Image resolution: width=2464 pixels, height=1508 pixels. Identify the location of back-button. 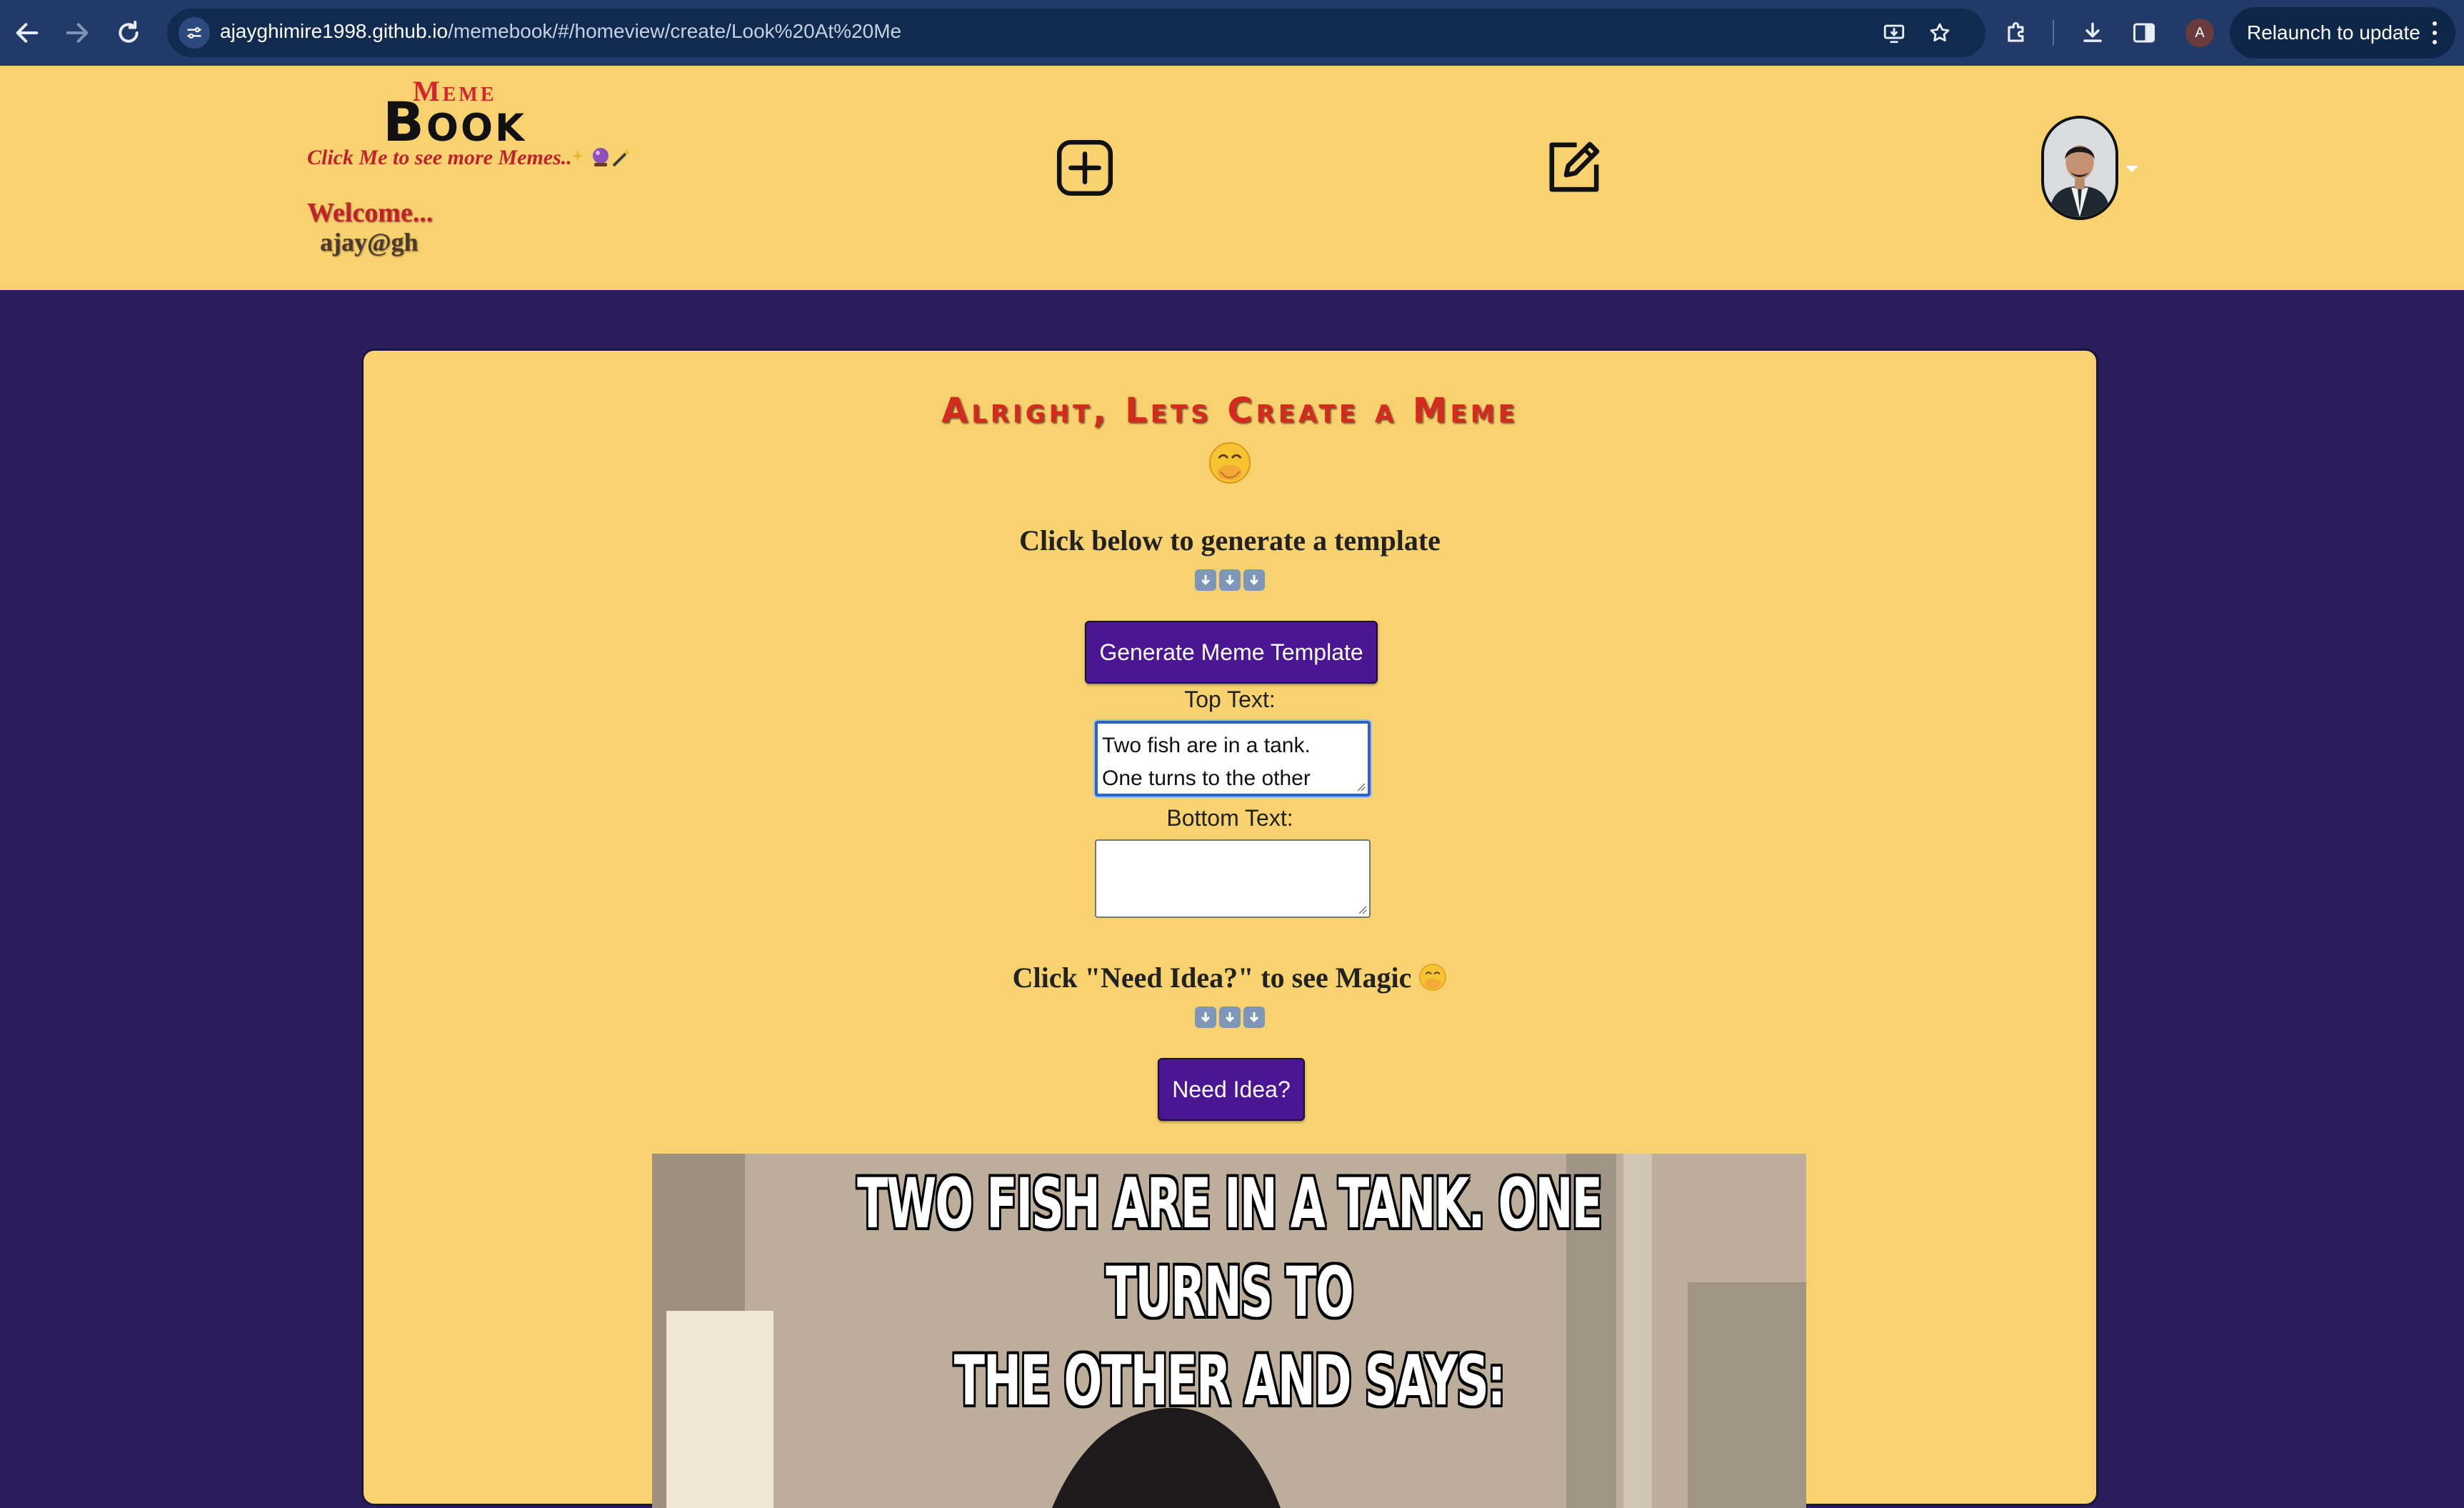
(27, 33).